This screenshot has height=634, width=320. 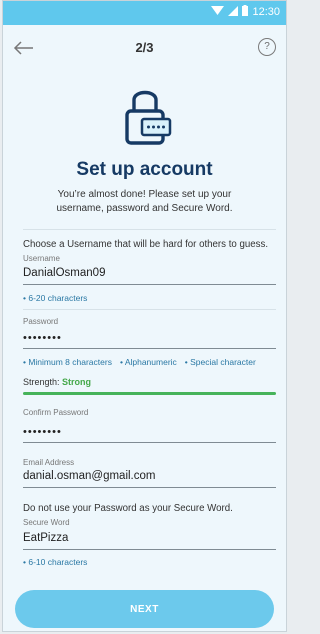 What do you see at coordinates (149, 432) in the screenshot?
I see `confirm-password-input: ••••••••` at bounding box center [149, 432].